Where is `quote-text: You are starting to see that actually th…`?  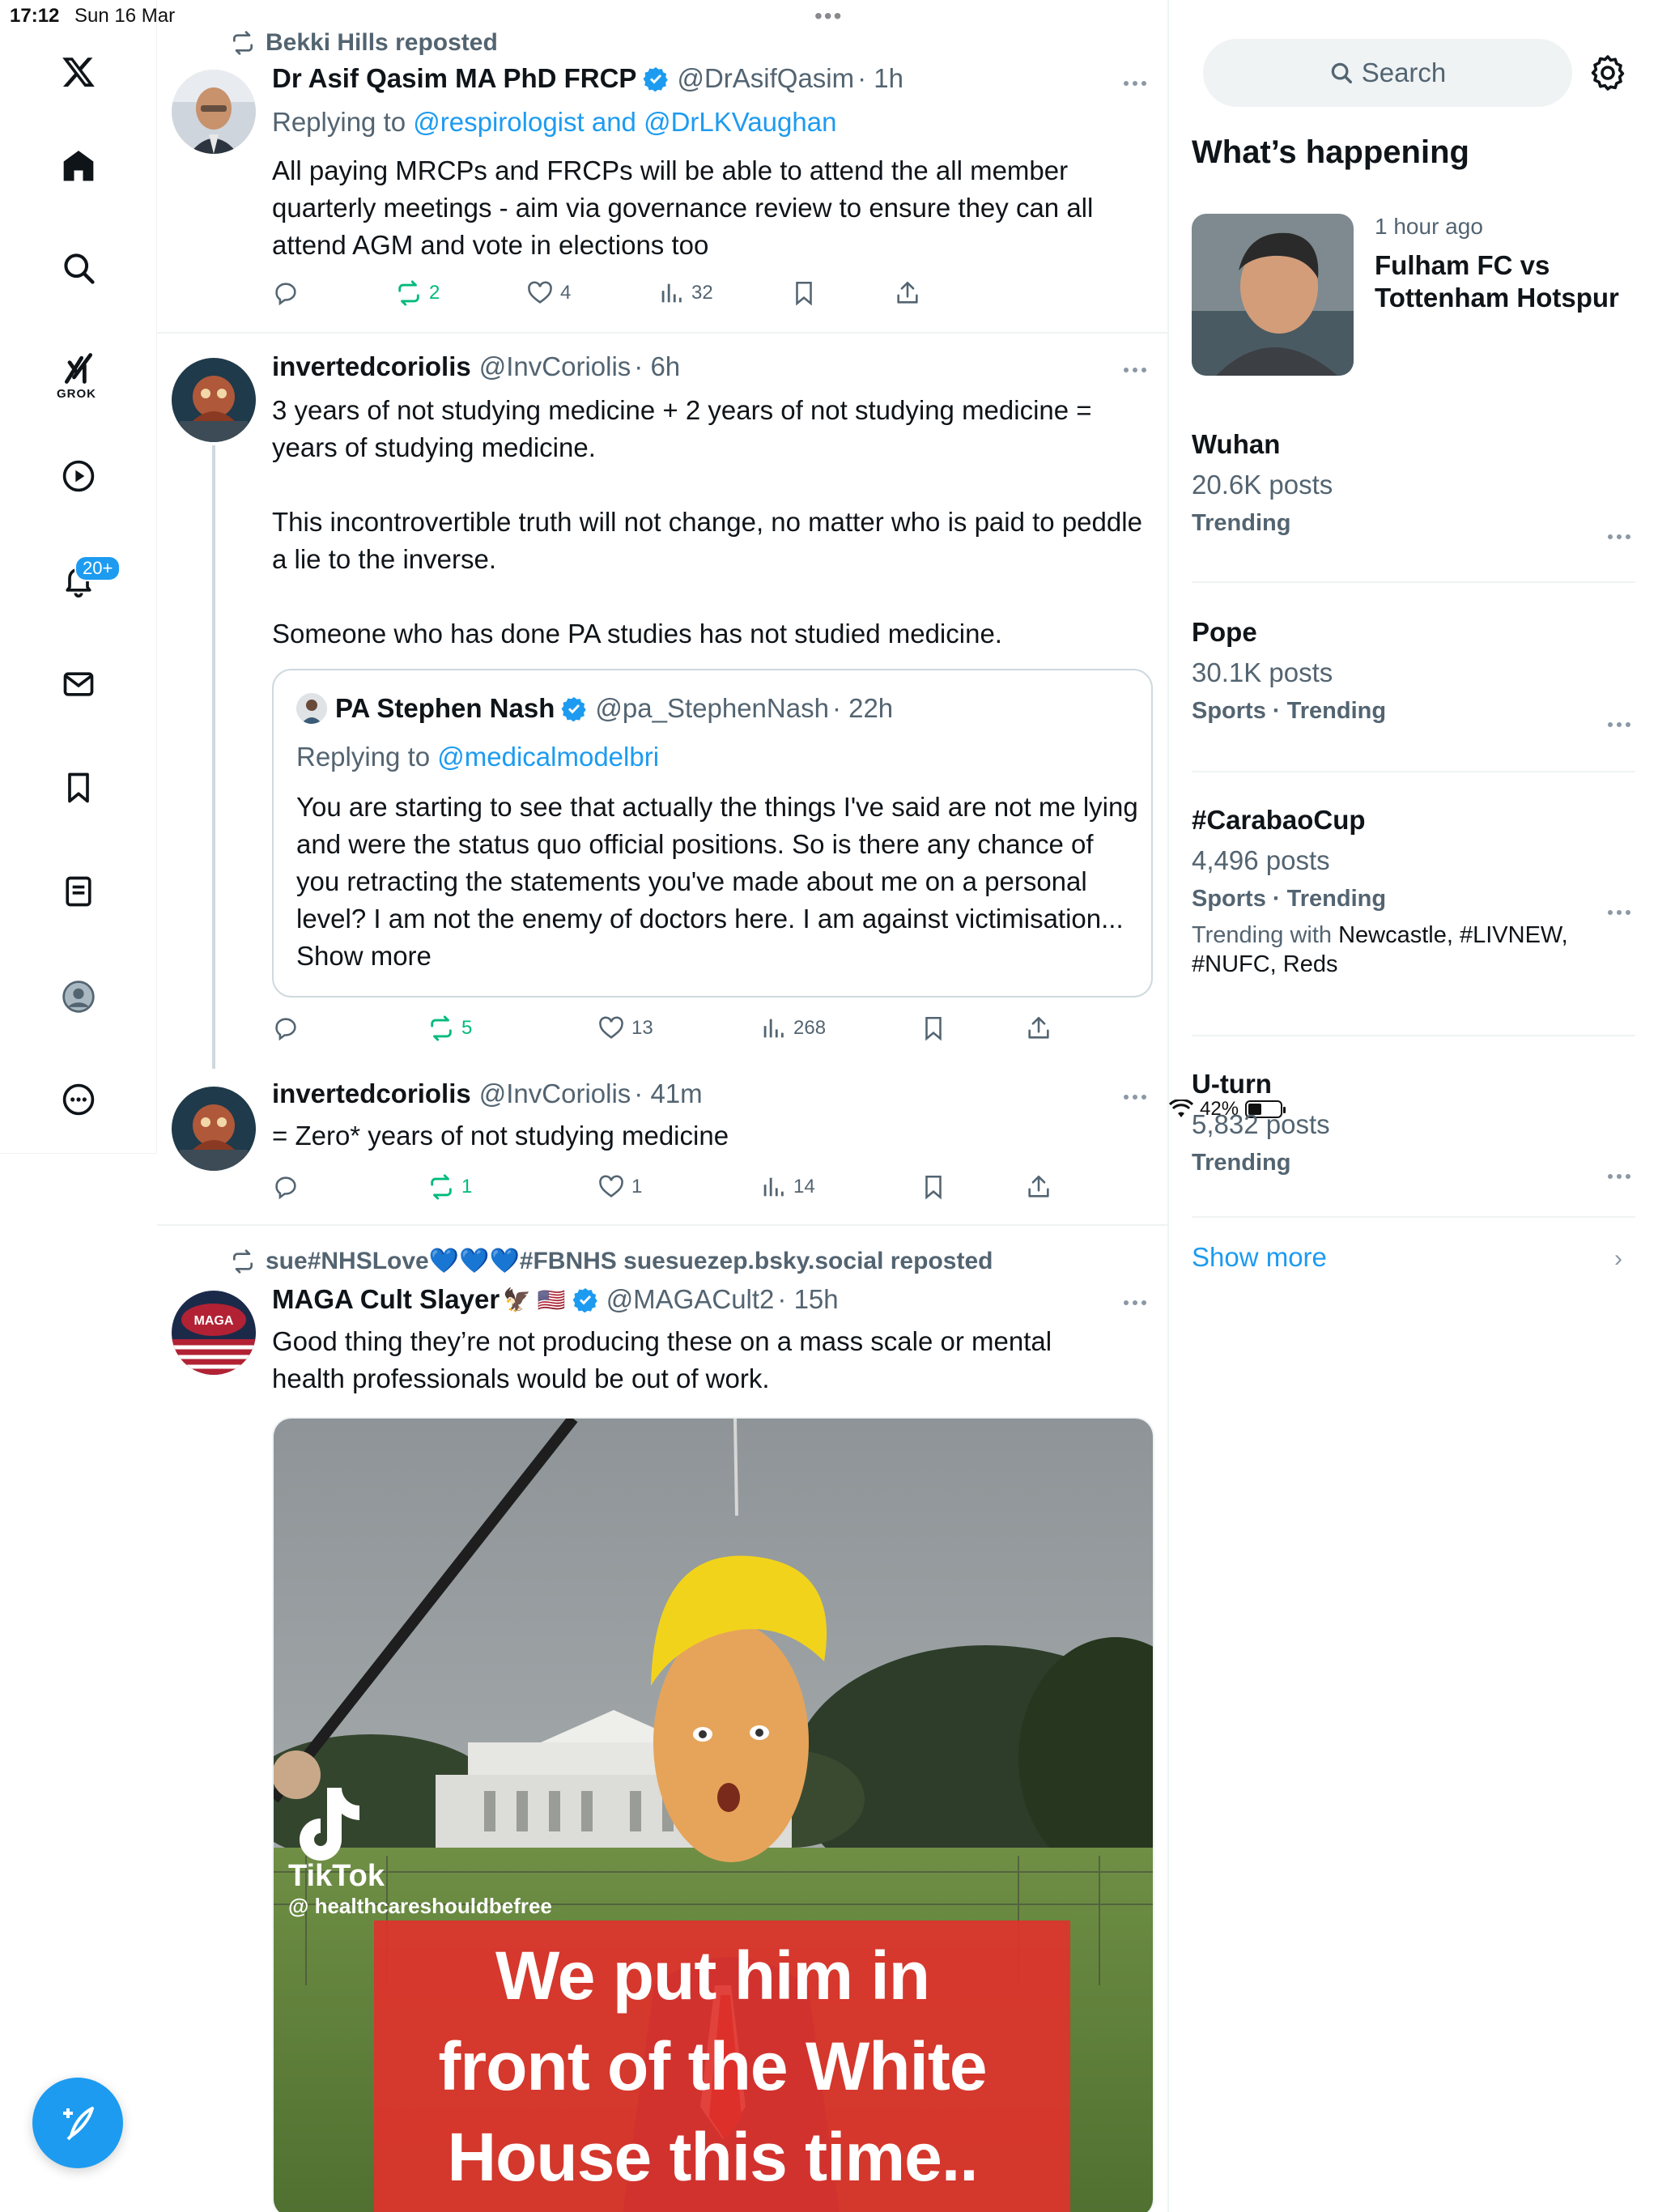 quote-text: You are starting to see that actually th… is located at coordinates (717, 882).